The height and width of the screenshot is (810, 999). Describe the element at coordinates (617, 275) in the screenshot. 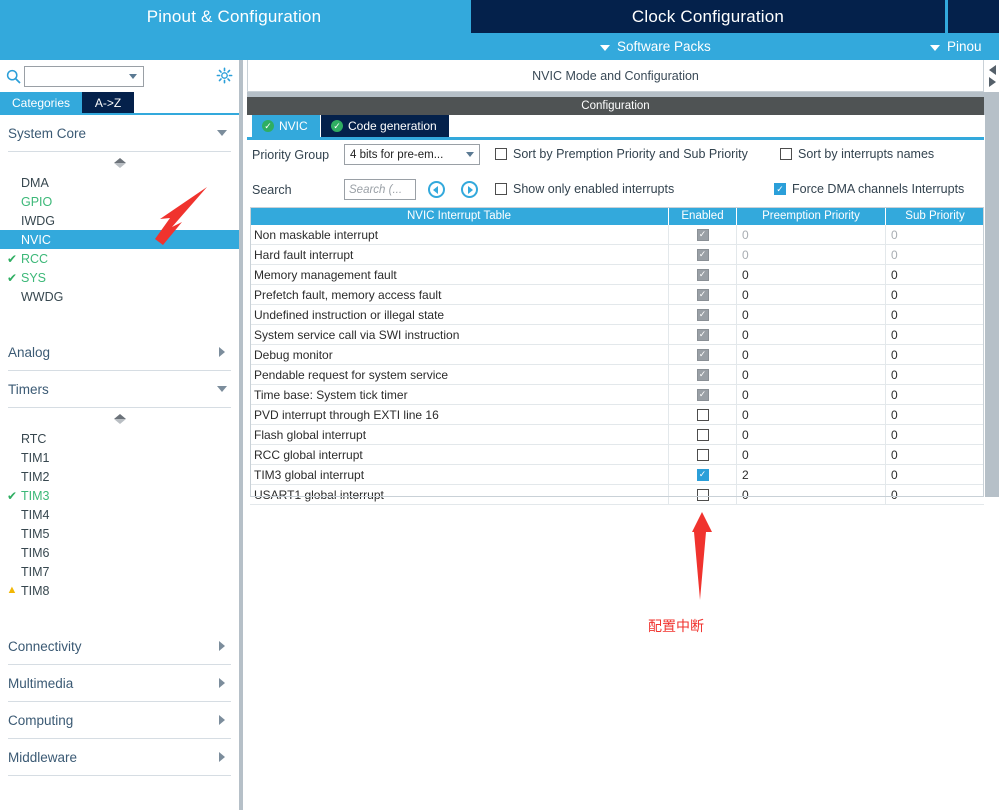

I see `table-row: Memory management fault ✓ 0 0` at that location.